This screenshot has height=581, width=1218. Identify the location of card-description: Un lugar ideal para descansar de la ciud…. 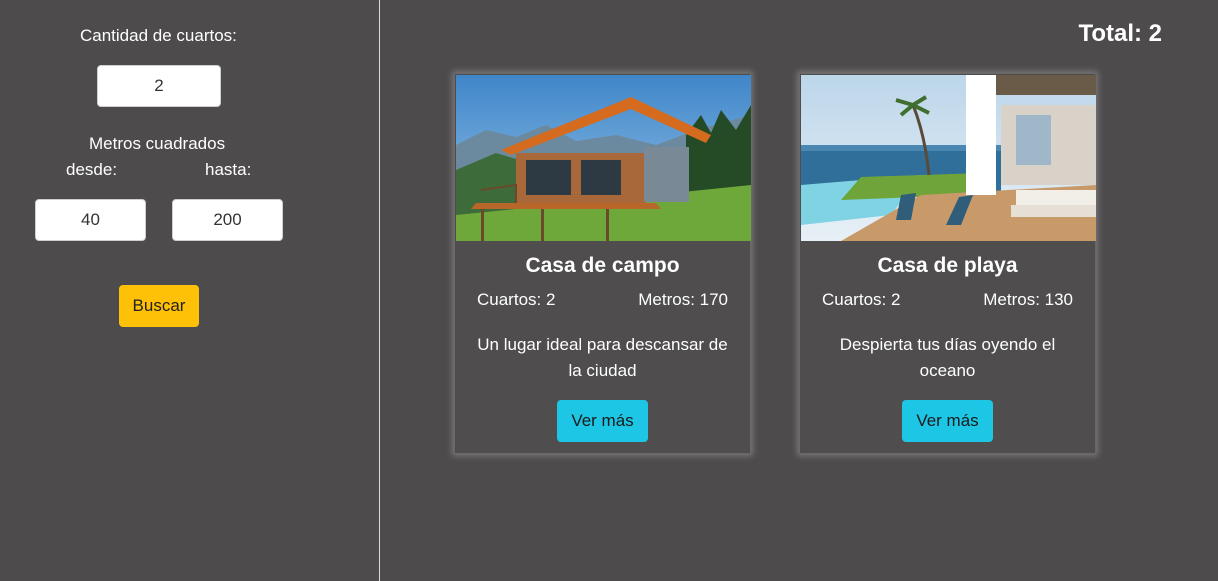
(602, 357).